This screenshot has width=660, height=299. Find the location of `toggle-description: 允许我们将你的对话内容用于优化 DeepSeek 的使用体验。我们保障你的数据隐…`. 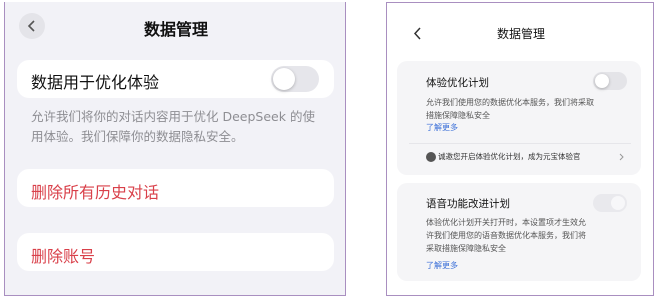

toggle-description: 允许我们将你的对话内容用于优化 DeepSeek 的使用体验。我们保障你的数据隐… is located at coordinates (173, 126).